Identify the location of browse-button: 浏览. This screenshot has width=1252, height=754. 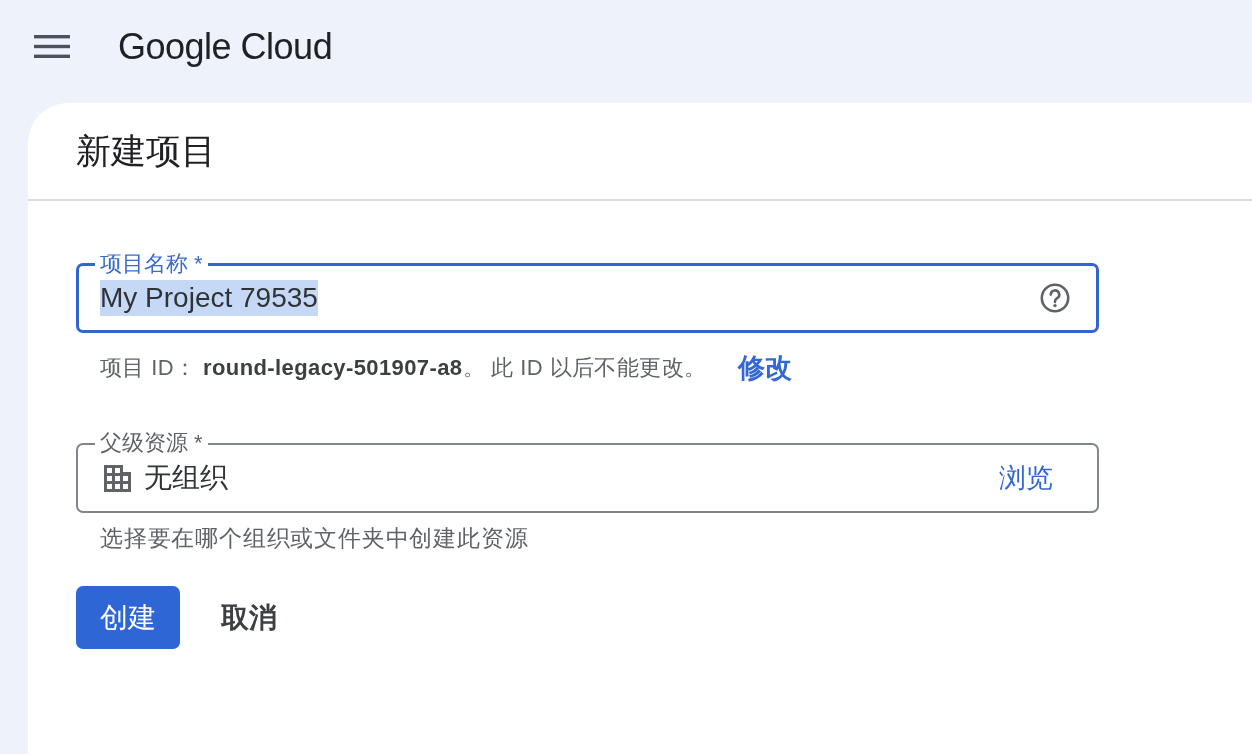
(1026, 478).